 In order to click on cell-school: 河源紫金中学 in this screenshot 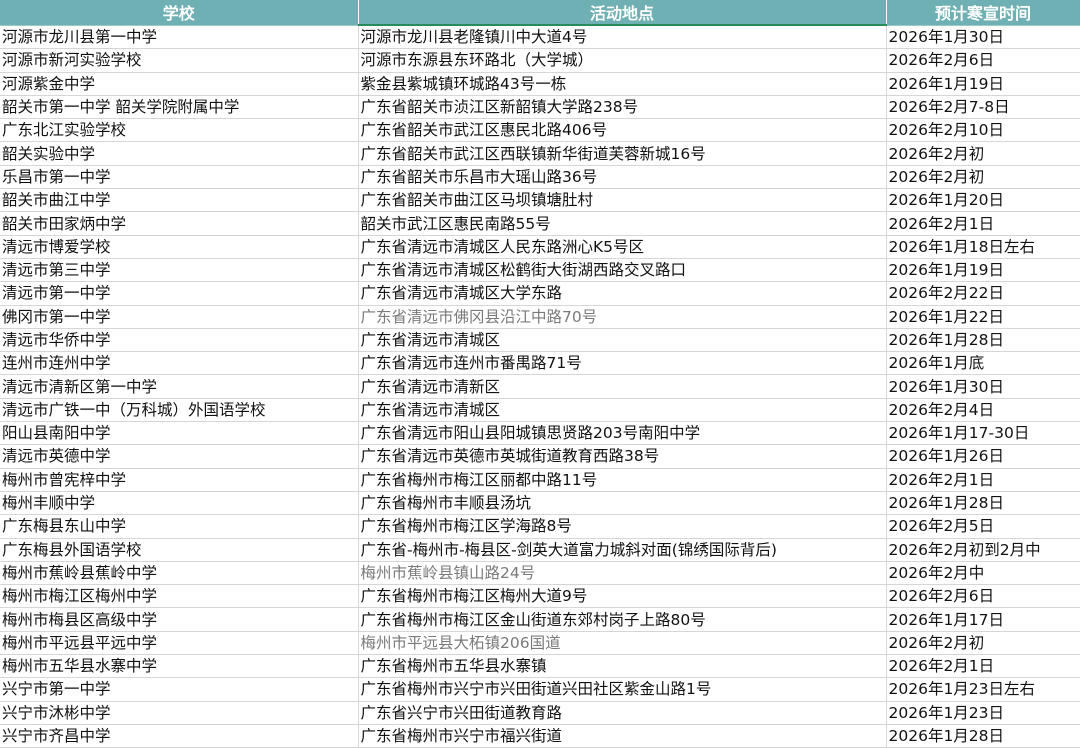, I will do `click(179, 84)`.